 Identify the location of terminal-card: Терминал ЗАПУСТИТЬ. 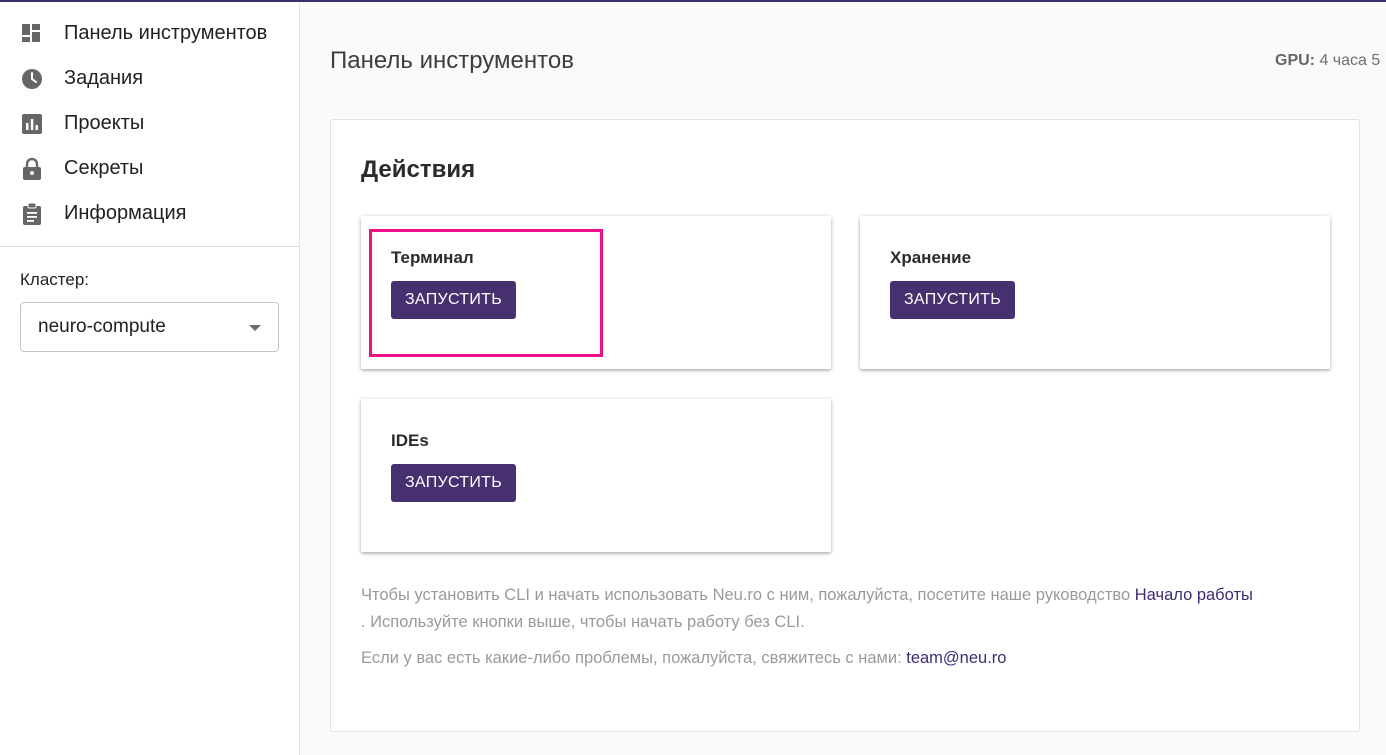
(596, 292).